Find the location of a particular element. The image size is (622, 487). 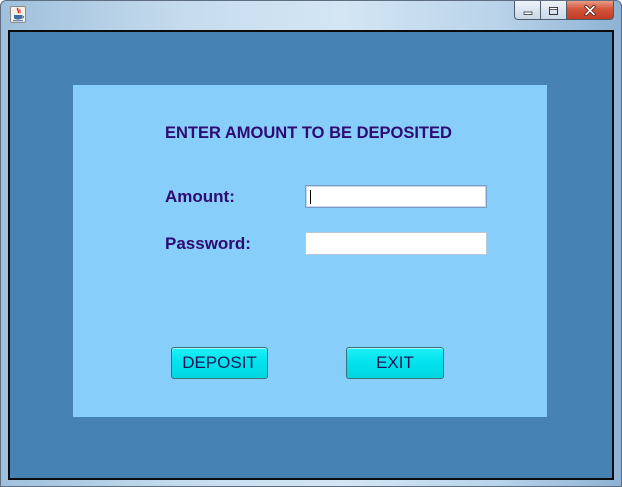

minimize-icon is located at coordinates (528, 10).